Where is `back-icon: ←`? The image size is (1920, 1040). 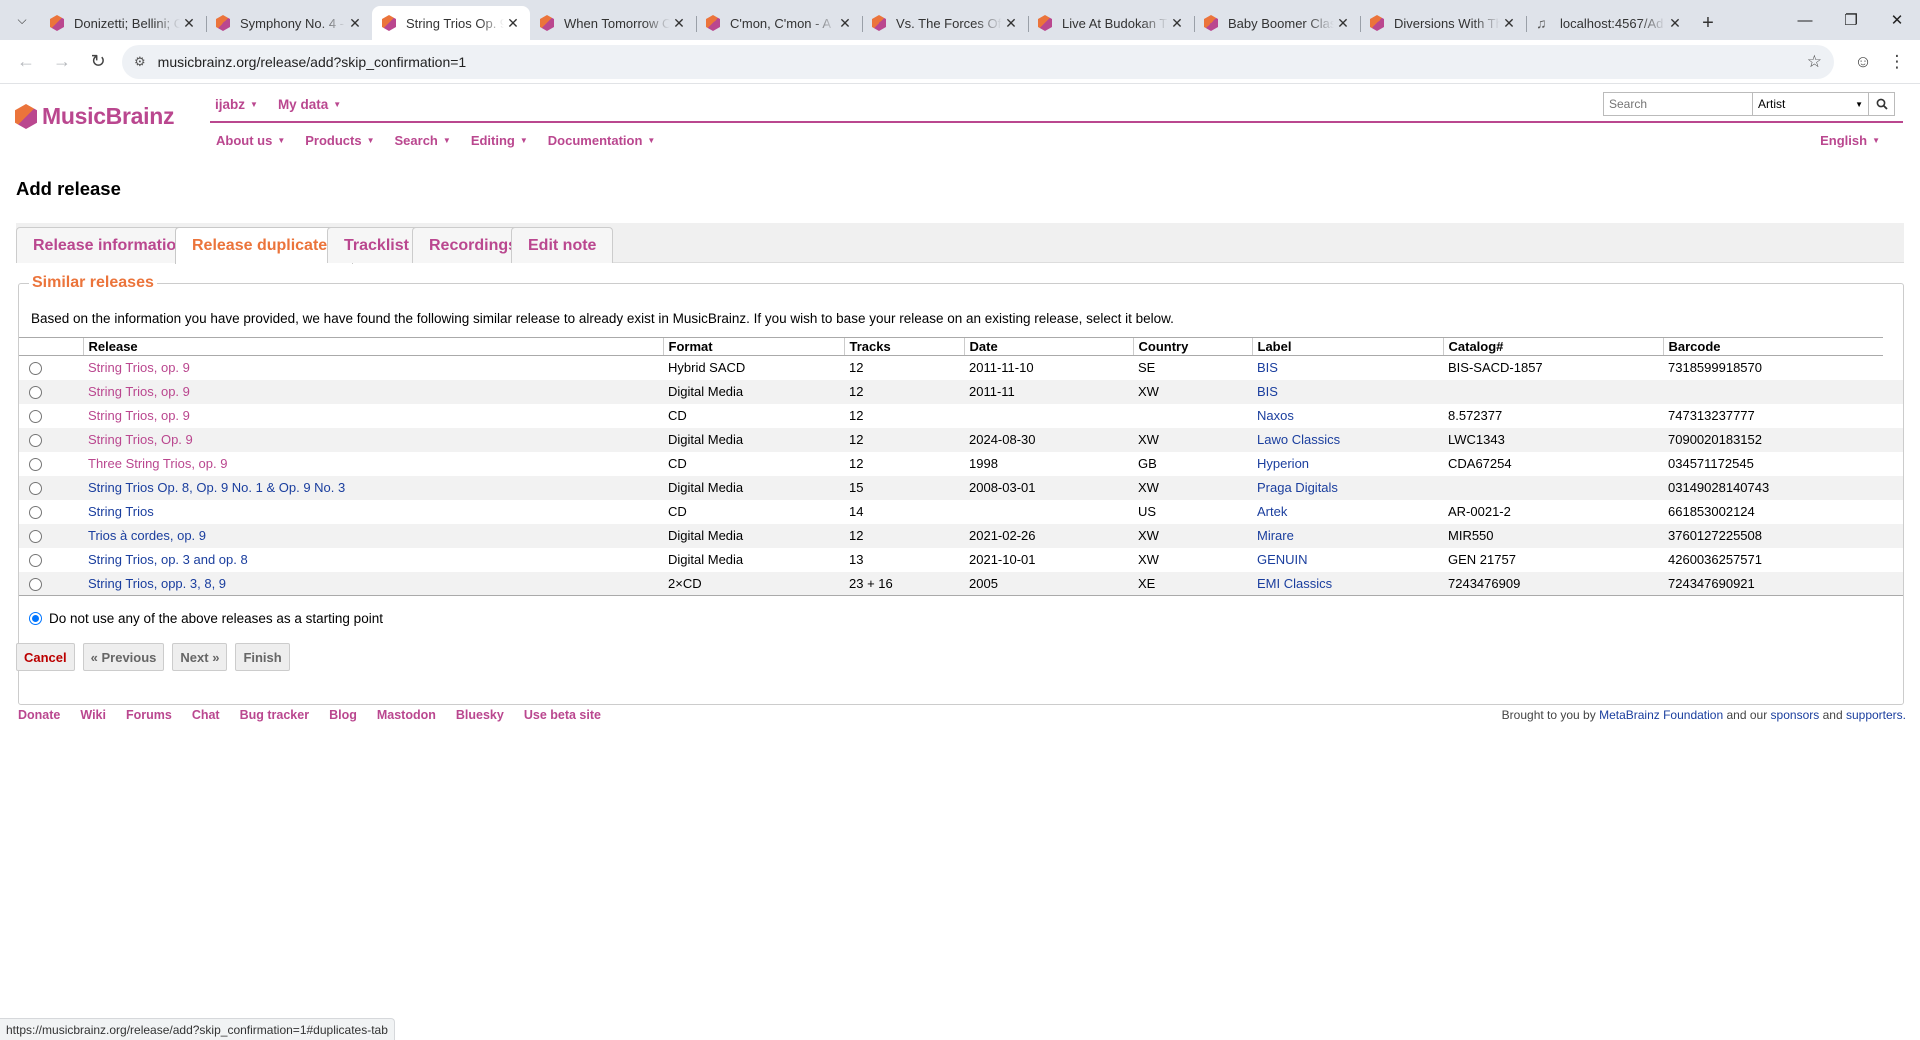 back-icon: ← is located at coordinates (26, 62).